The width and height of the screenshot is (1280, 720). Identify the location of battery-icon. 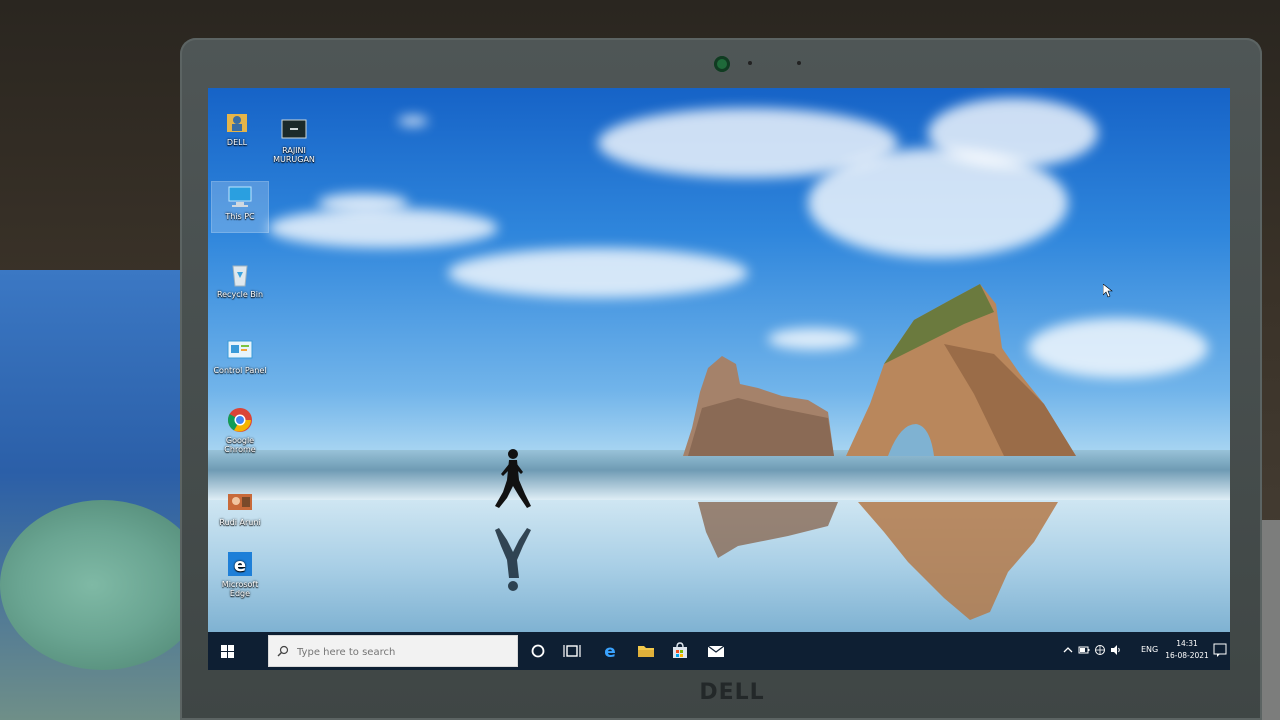
(1084, 650).